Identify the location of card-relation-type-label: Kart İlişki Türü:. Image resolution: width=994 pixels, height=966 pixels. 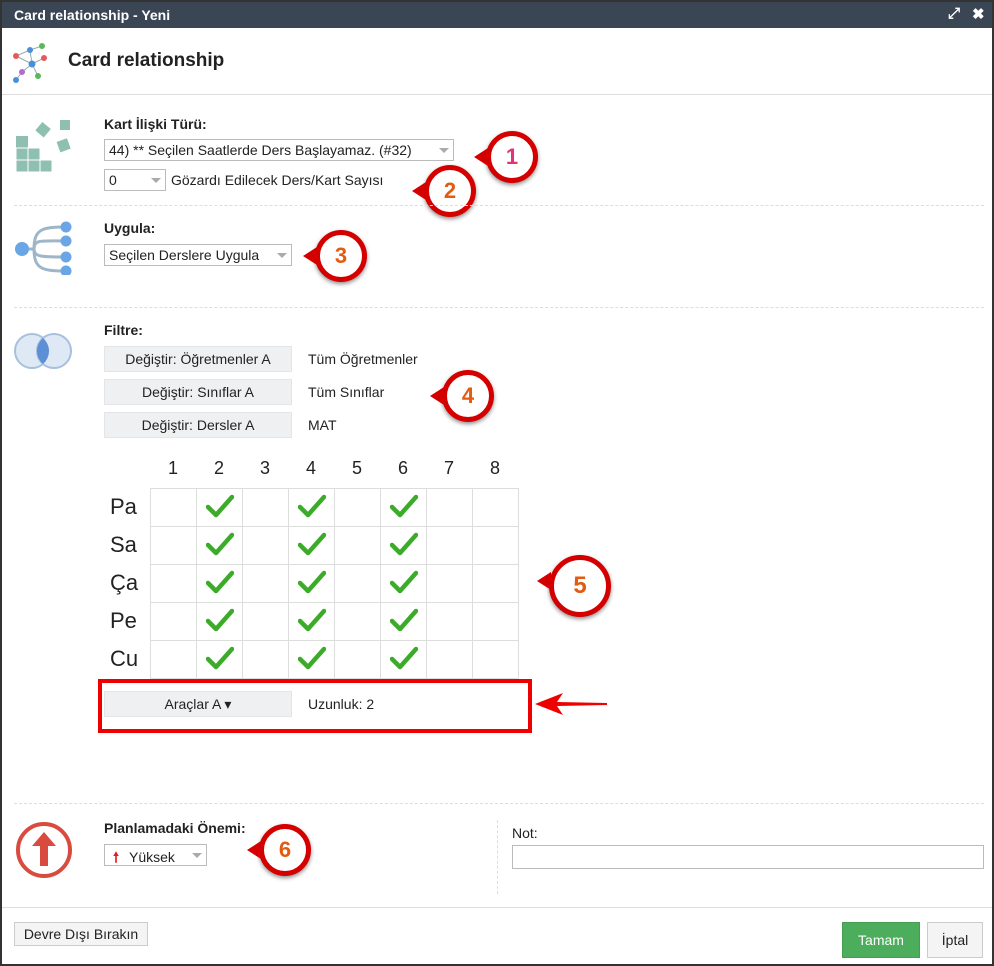
(155, 124).